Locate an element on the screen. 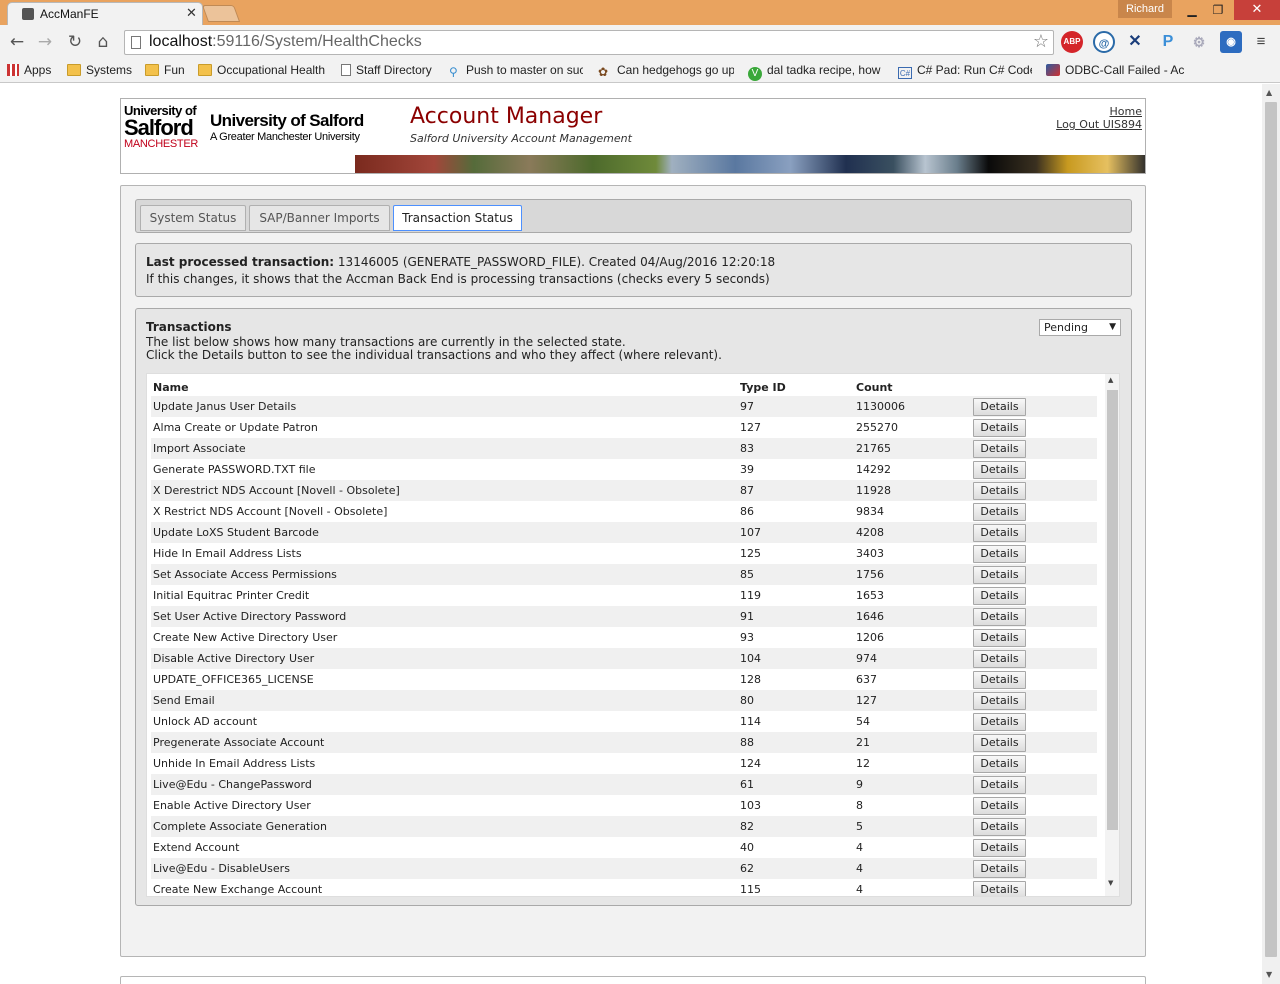  url-path: :59116/System/HealthChecks is located at coordinates (317, 41).